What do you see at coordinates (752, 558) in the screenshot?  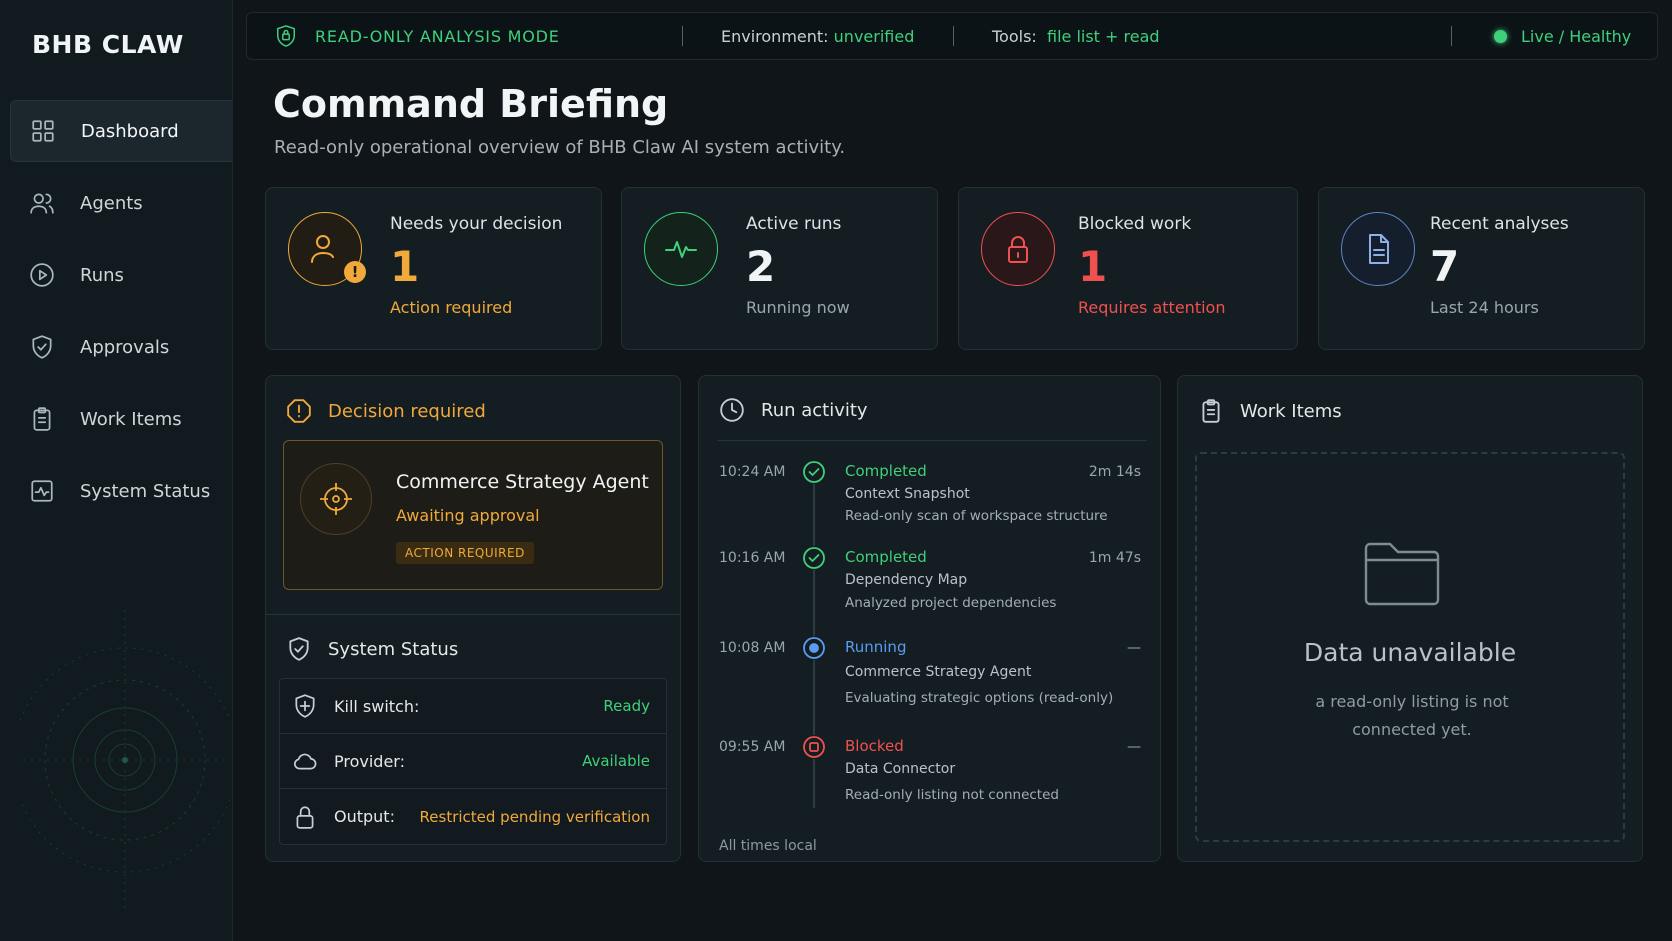 I see `run-time: 10:16 AM` at bounding box center [752, 558].